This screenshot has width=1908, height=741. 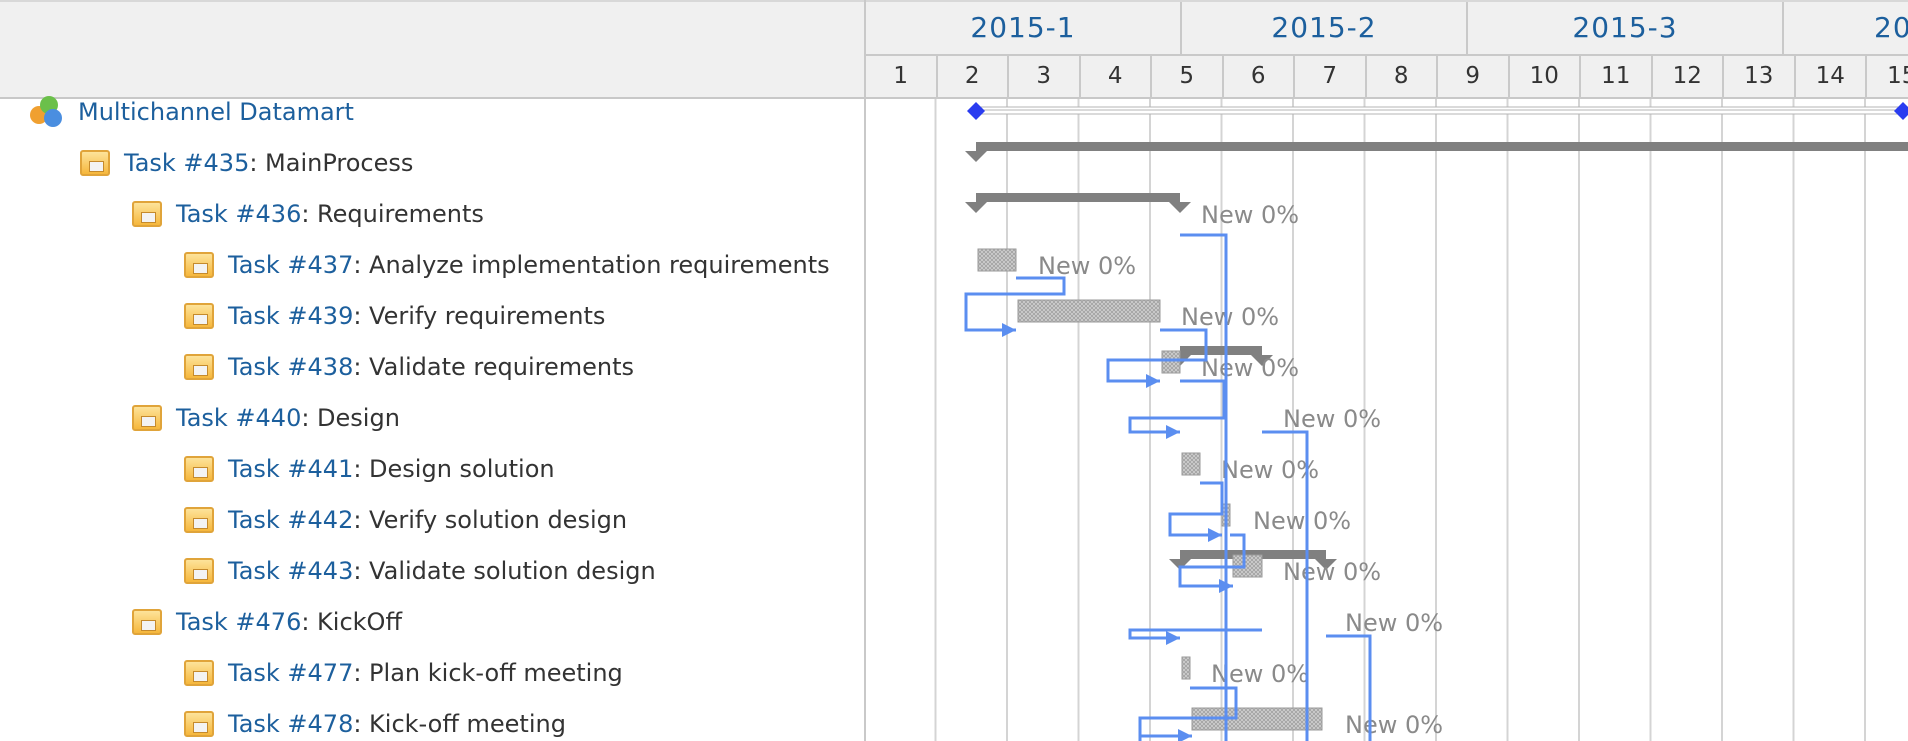 I want to click on task-441-label: New 0%, so click(x=1270, y=470).